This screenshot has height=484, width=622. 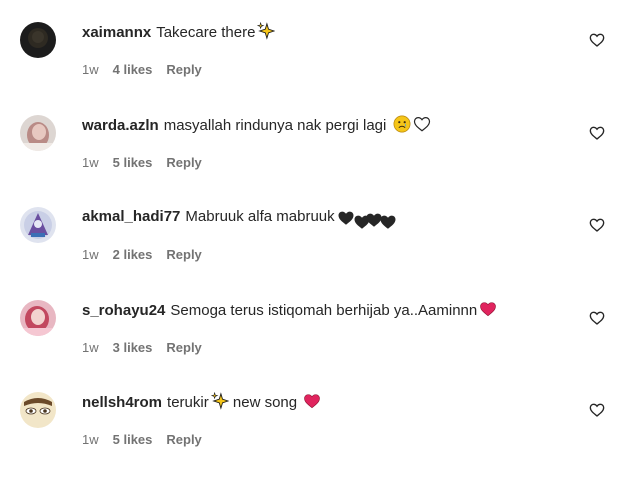 I want to click on comment-likes: 3 likes, so click(x=133, y=347).